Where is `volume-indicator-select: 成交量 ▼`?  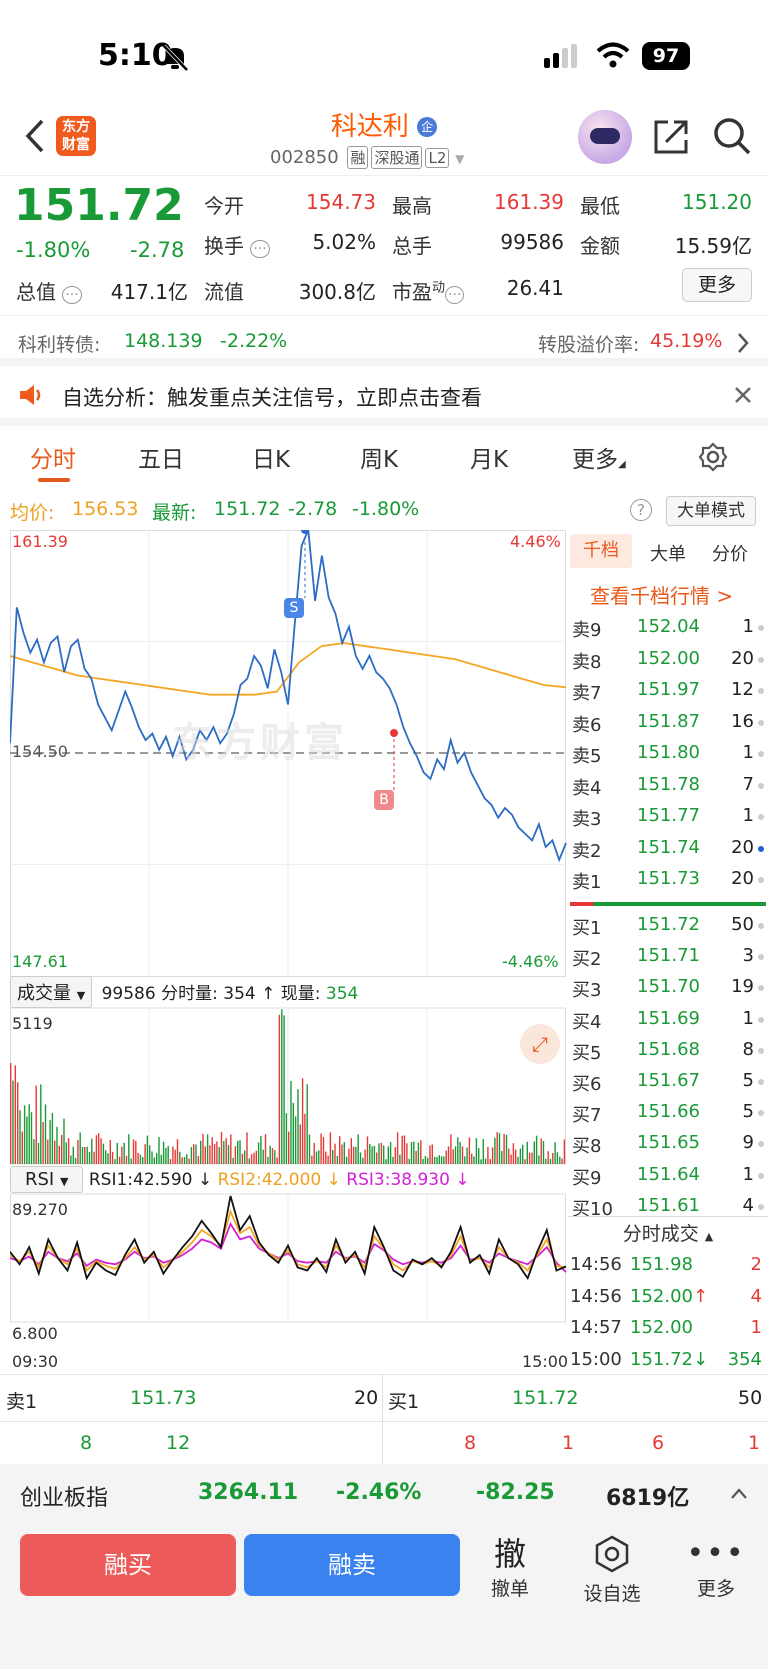 volume-indicator-select: 成交量 ▼ is located at coordinates (51, 992).